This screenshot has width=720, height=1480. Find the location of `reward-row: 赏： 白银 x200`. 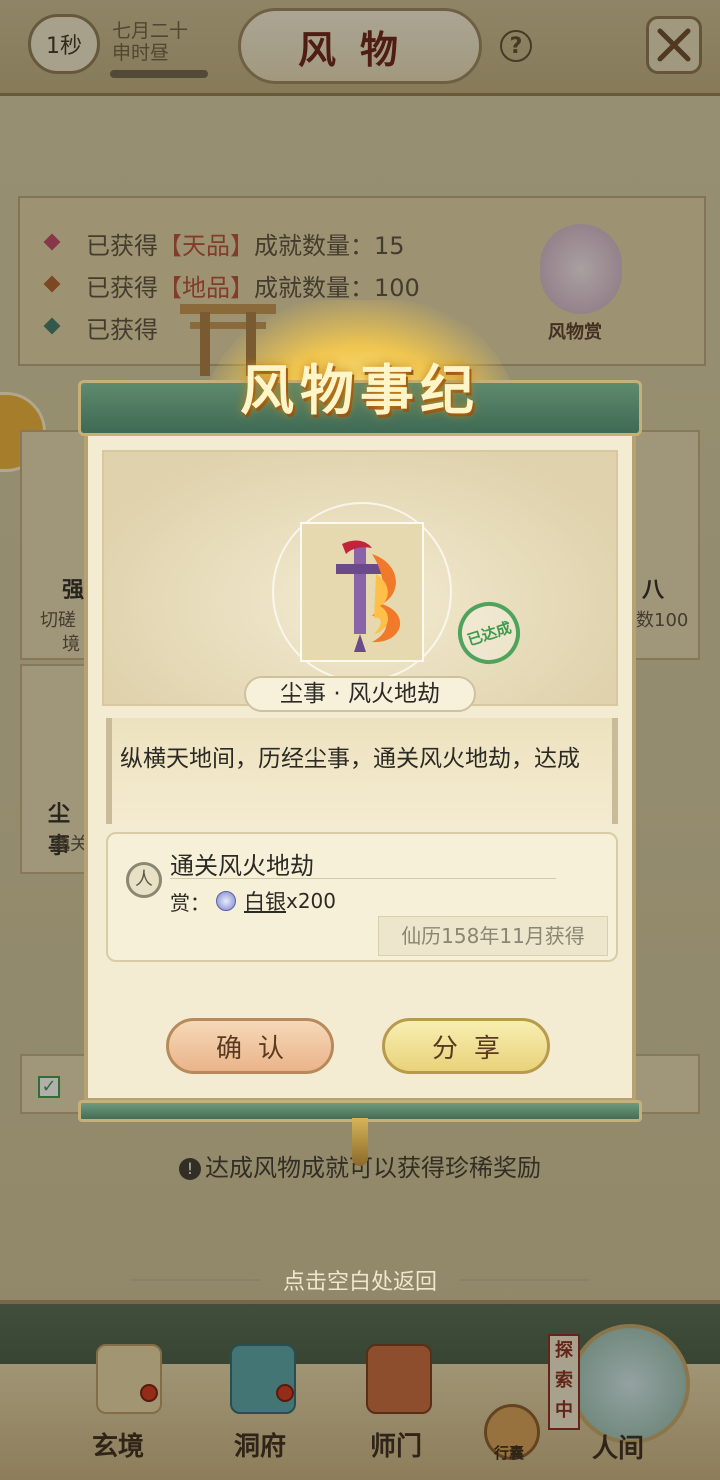

reward-row: 赏： 白银 x200 is located at coordinates (253, 901).